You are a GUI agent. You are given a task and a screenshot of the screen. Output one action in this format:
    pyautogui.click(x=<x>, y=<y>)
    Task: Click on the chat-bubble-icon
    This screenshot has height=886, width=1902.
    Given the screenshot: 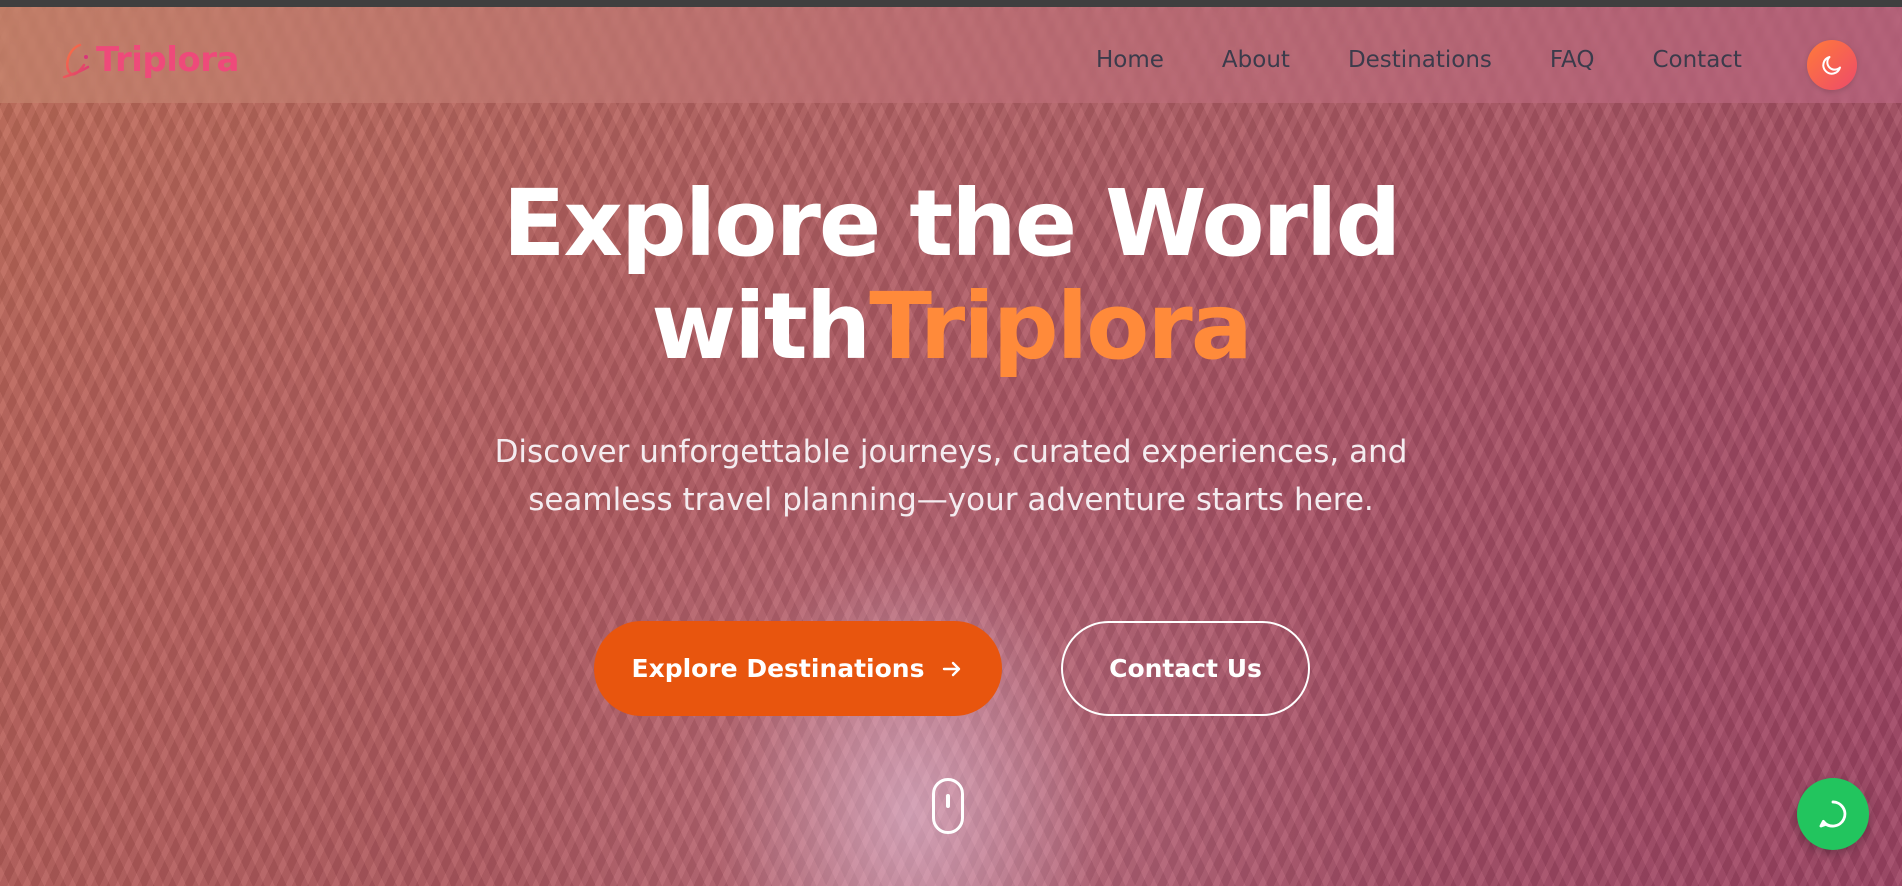 What is the action you would take?
    pyautogui.click(x=1833, y=814)
    